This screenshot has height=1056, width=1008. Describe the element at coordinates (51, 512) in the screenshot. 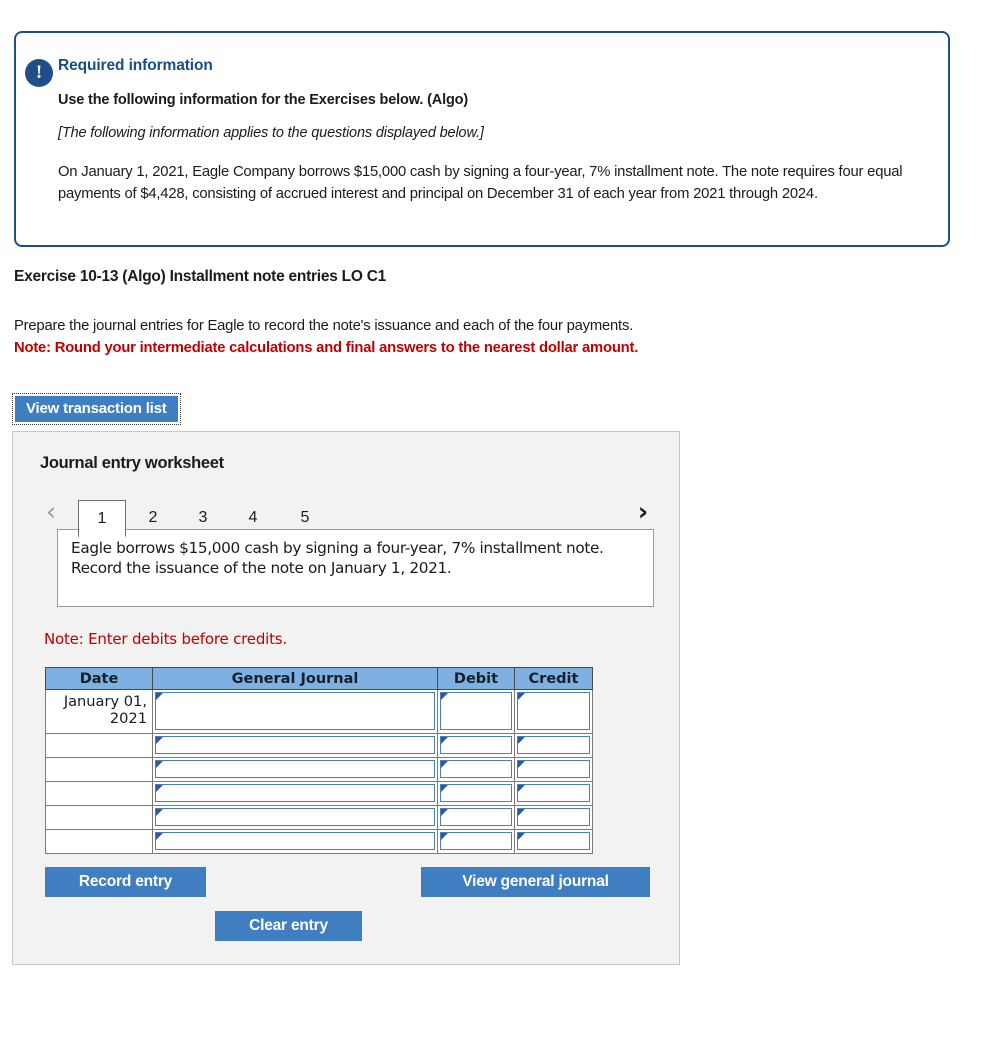

I see `chevron-left-icon: ‹` at that location.